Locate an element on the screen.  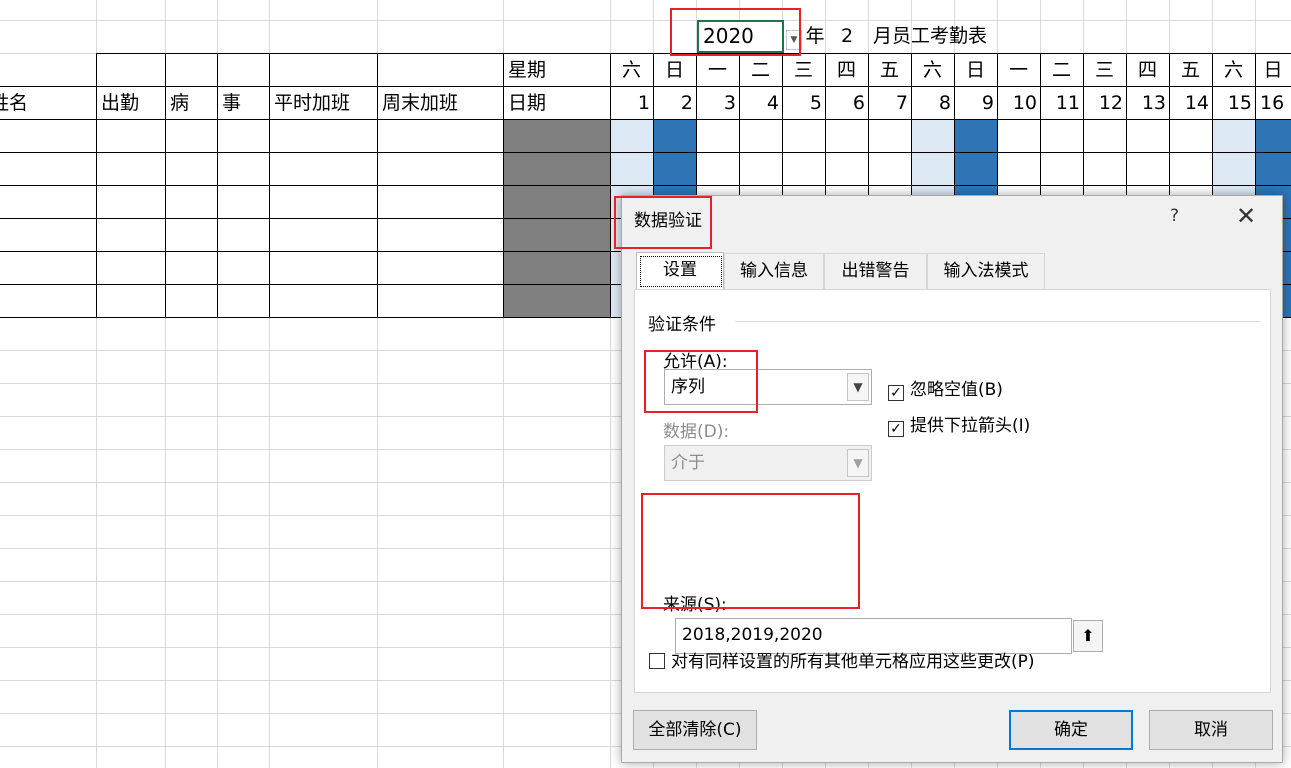
data-label: 数据(D): is located at coordinates (696, 432).